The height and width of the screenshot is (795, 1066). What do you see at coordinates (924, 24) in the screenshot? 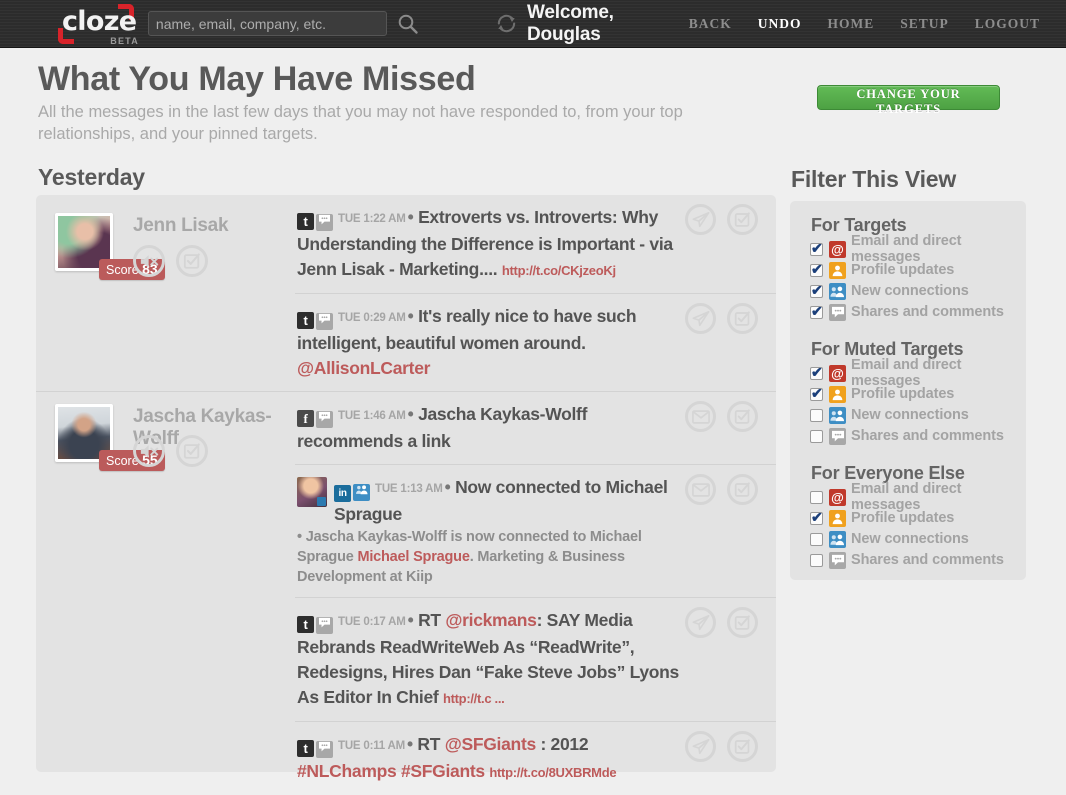
I see `nav-link-setup: SETUP` at bounding box center [924, 24].